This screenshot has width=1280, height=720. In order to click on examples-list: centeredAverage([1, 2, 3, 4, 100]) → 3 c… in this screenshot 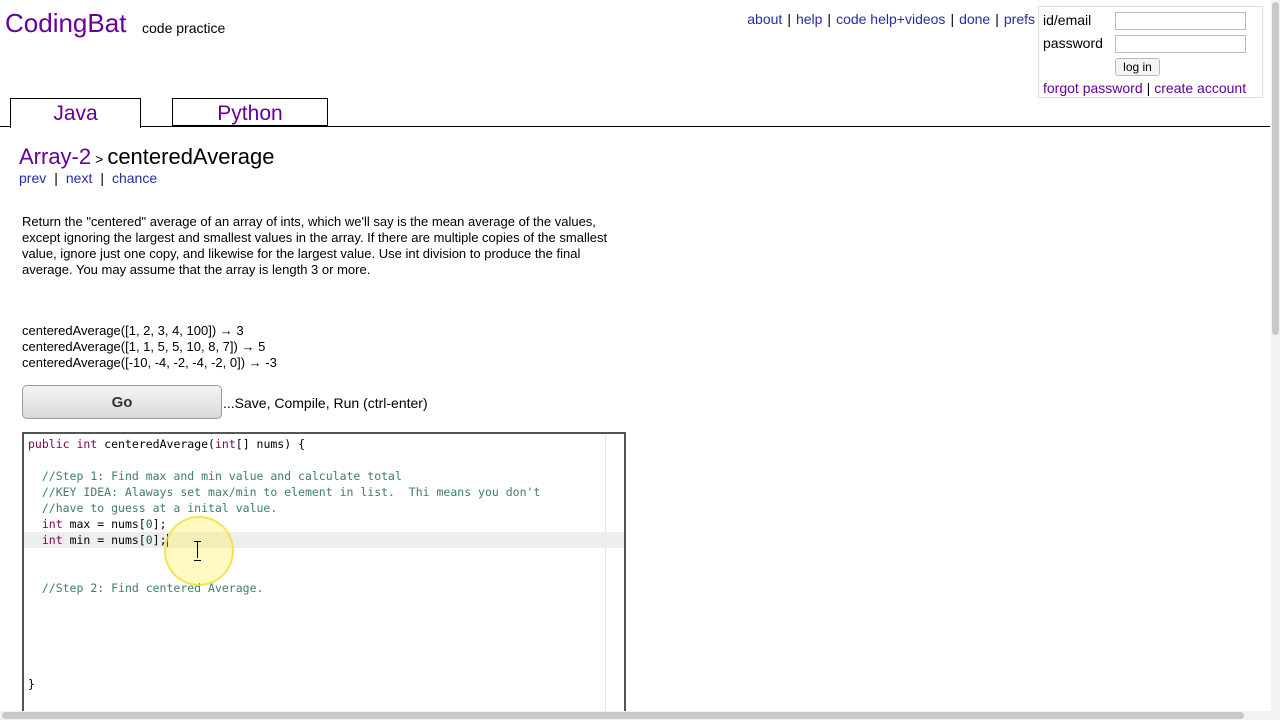, I will do `click(149, 347)`.